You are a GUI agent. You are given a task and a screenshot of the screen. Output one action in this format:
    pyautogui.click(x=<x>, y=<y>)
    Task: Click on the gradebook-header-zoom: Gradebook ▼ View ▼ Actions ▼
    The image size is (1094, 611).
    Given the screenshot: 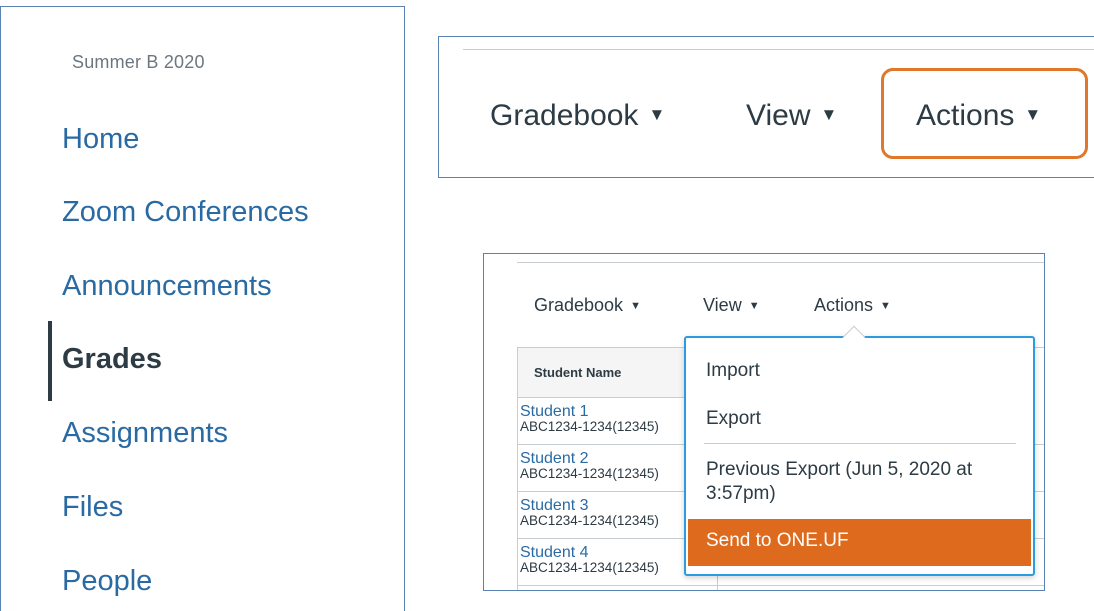 What is the action you would take?
    pyautogui.click(x=766, y=107)
    